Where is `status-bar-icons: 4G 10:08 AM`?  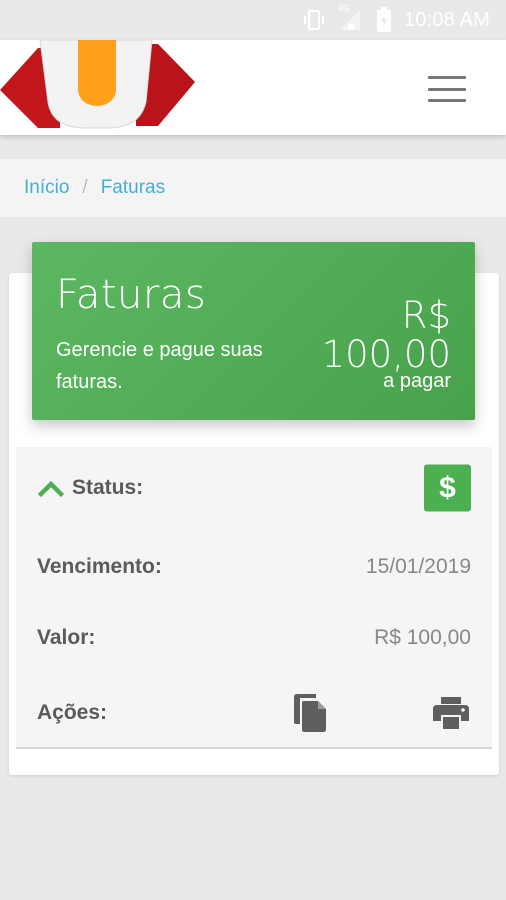
status-bar-icons: 4G 10:08 AM is located at coordinates (396, 18).